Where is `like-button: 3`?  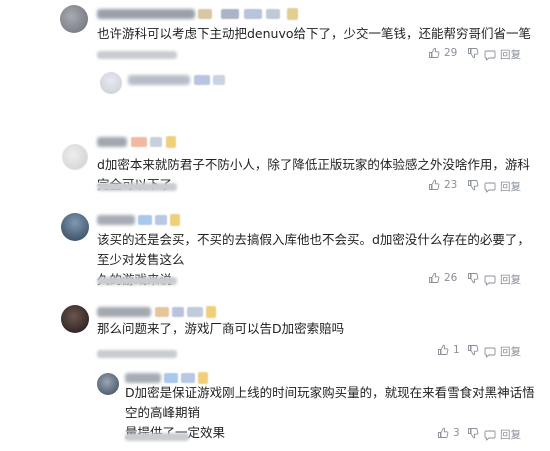
like-button: 3 is located at coordinates (448, 433).